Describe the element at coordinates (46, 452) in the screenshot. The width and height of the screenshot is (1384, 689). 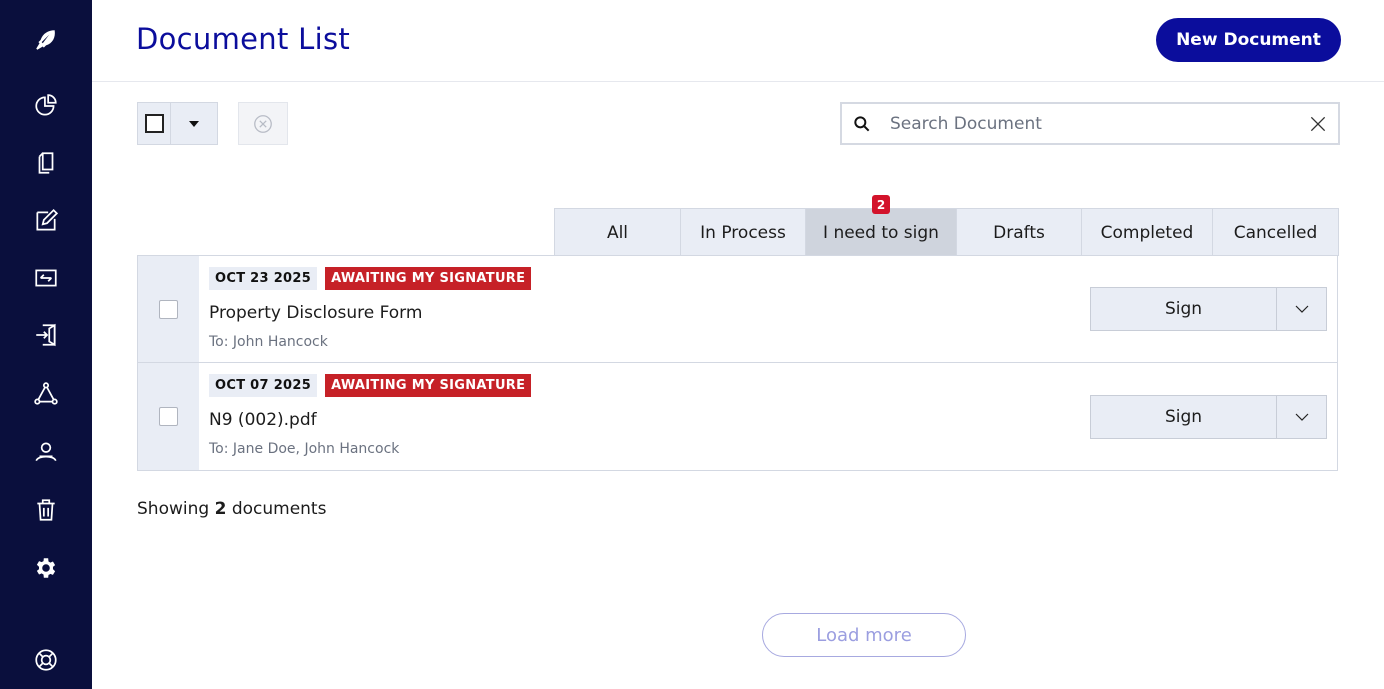
I see `contacts-icon` at that location.